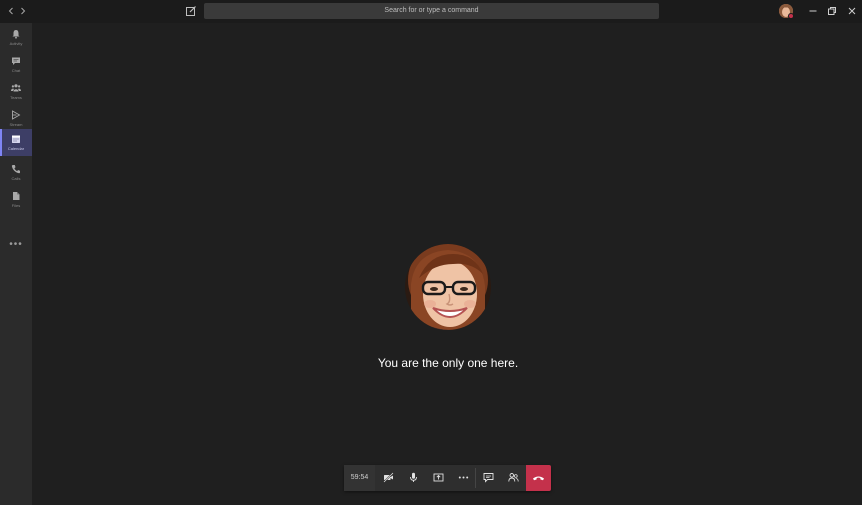 This screenshot has width=862, height=505. Describe the element at coordinates (15, 169) in the screenshot. I see `phone-icon` at that location.